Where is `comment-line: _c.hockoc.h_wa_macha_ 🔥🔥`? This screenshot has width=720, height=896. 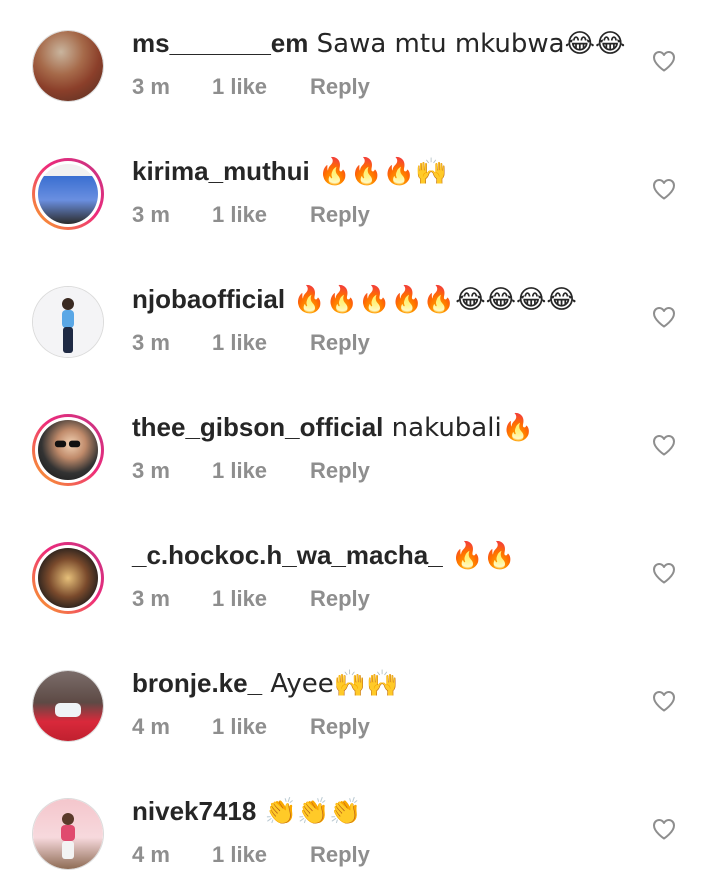 comment-line: _c.hockoc.h_wa_macha_ 🔥🔥 is located at coordinates (324, 555).